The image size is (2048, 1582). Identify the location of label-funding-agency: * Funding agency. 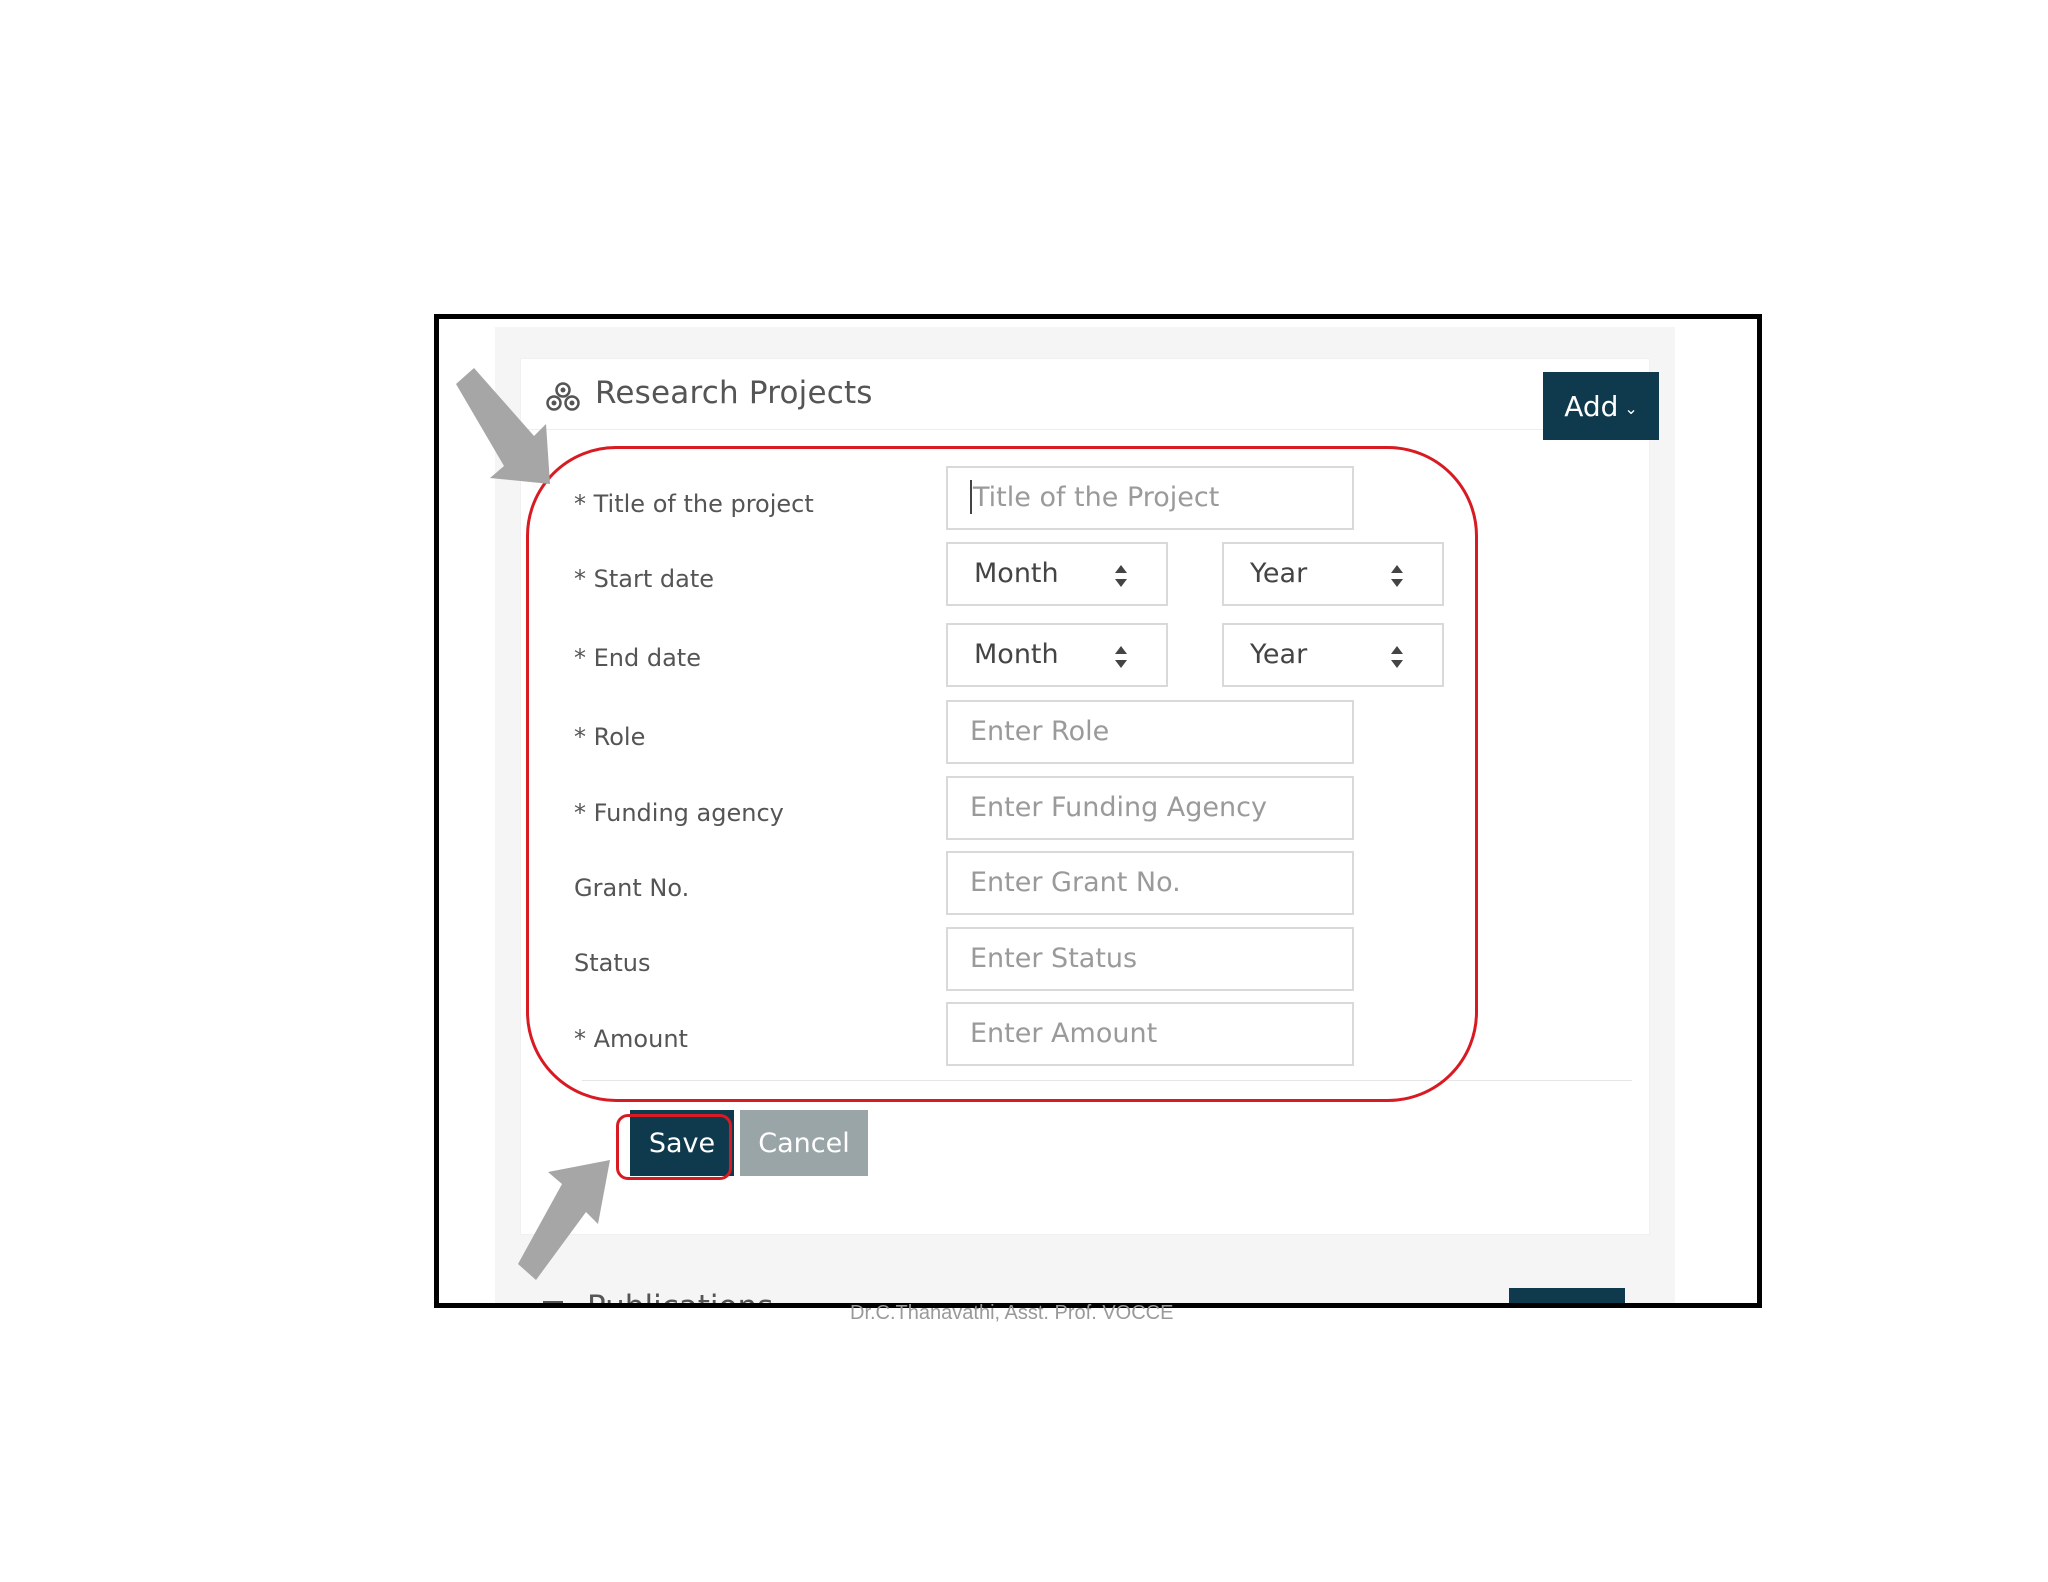
(679, 813).